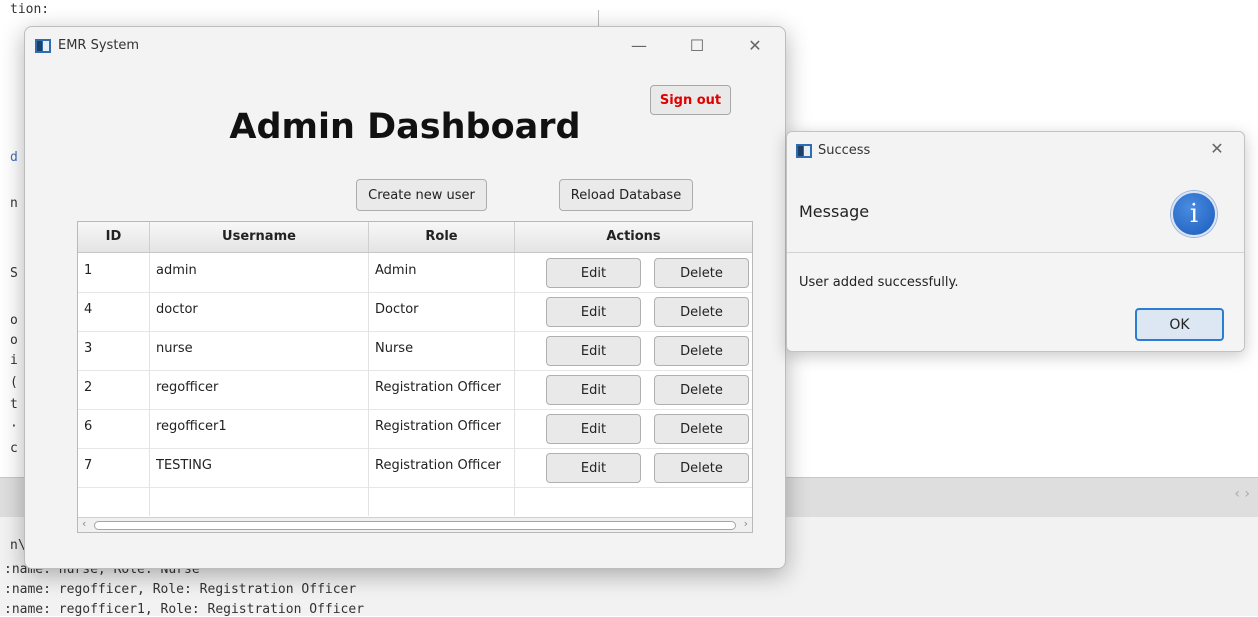 Image resolution: width=1258 pixels, height=617 pixels. I want to click on column-header-role: Role, so click(442, 237).